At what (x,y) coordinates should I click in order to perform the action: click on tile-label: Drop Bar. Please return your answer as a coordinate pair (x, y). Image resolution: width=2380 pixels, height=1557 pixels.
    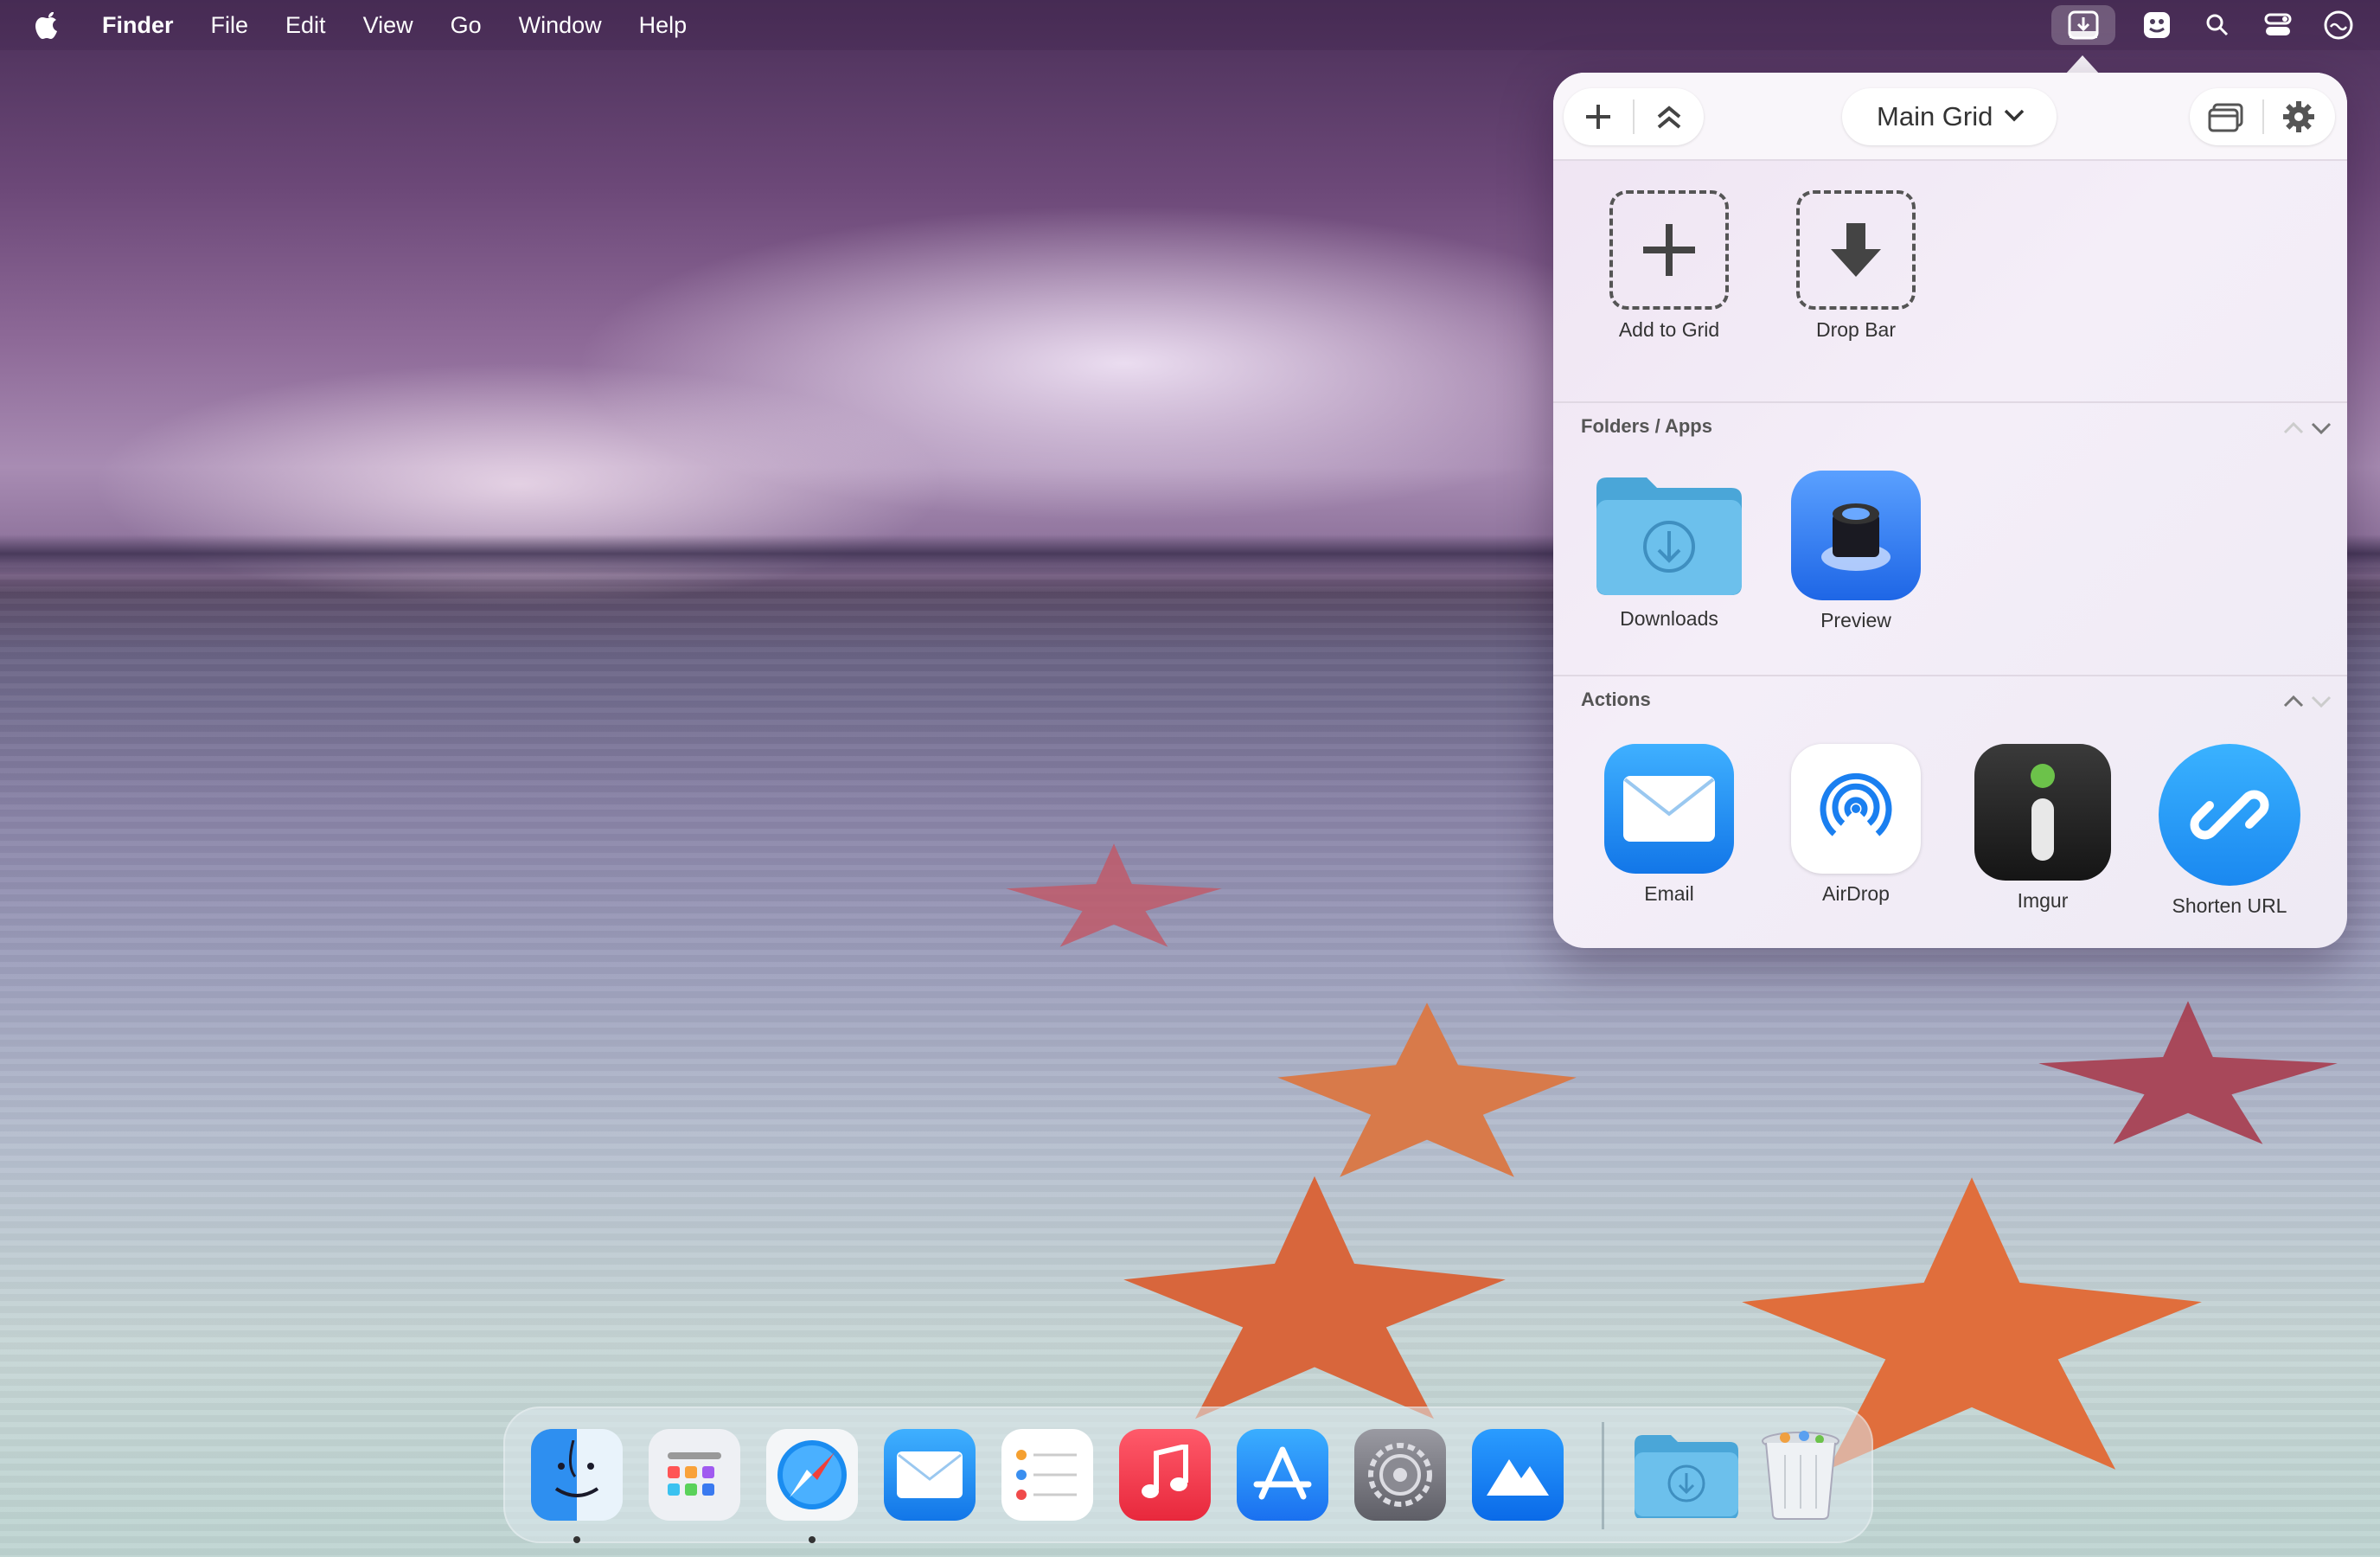
    Looking at the image, I should click on (1856, 329).